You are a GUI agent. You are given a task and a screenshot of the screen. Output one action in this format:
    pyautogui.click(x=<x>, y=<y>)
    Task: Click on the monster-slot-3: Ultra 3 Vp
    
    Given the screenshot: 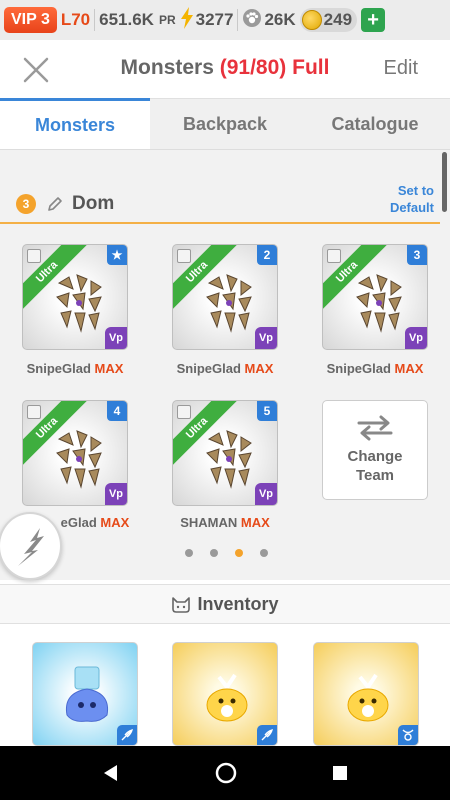 What is the action you would take?
    pyautogui.click(x=375, y=297)
    